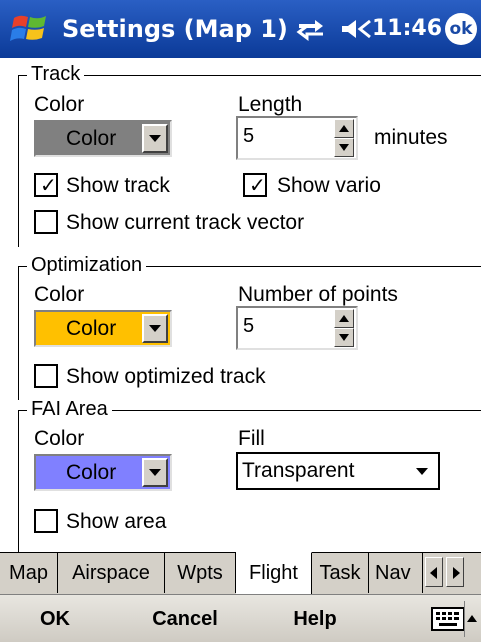  Describe the element at coordinates (185, 618) in the screenshot. I see `cancel-button: Cancel` at that location.